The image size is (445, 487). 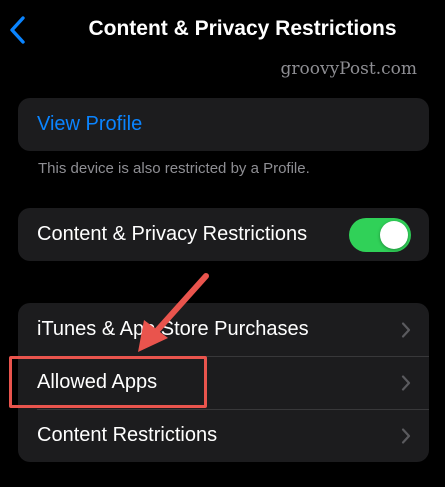 What do you see at coordinates (242, 28) in the screenshot?
I see `page-title: Content & Privacy Restrictions` at bounding box center [242, 28].